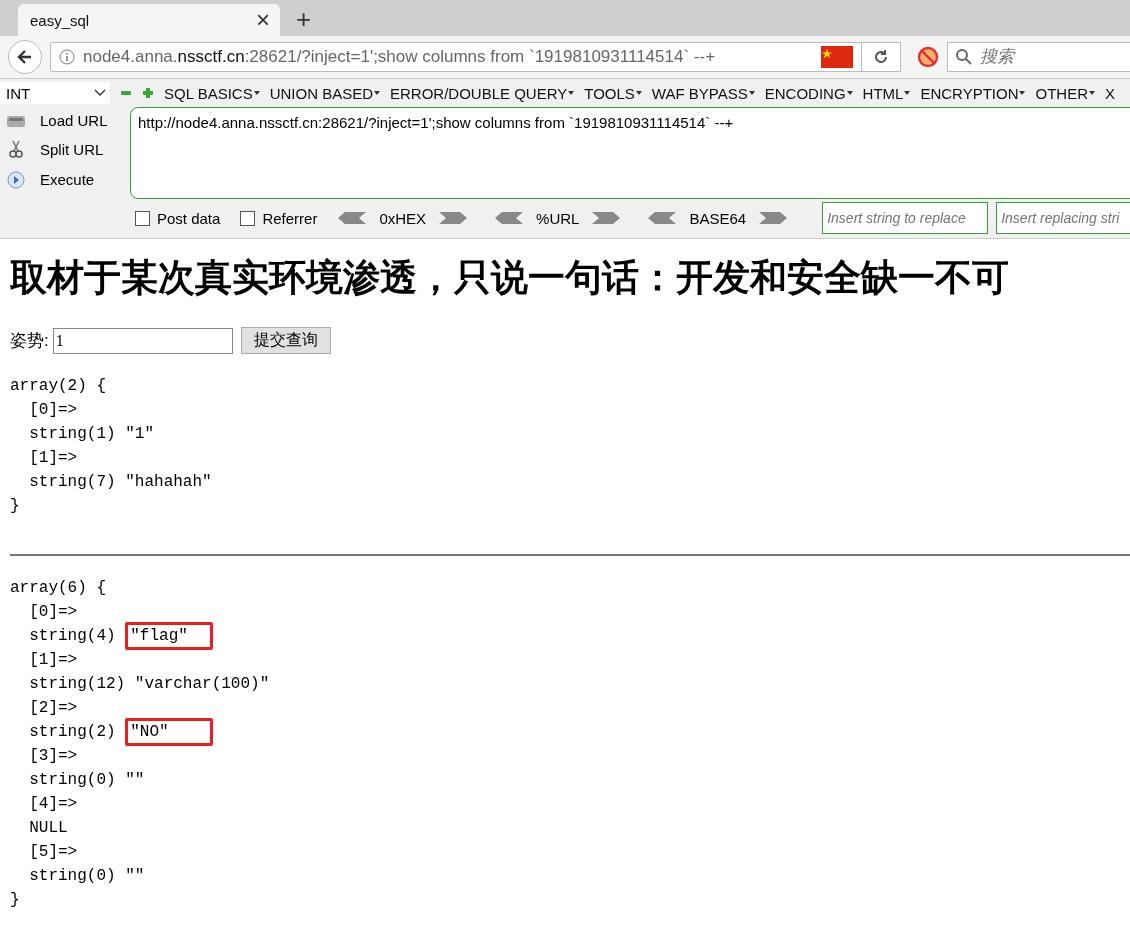  I want to click on plus-icon, so click(148, 93).